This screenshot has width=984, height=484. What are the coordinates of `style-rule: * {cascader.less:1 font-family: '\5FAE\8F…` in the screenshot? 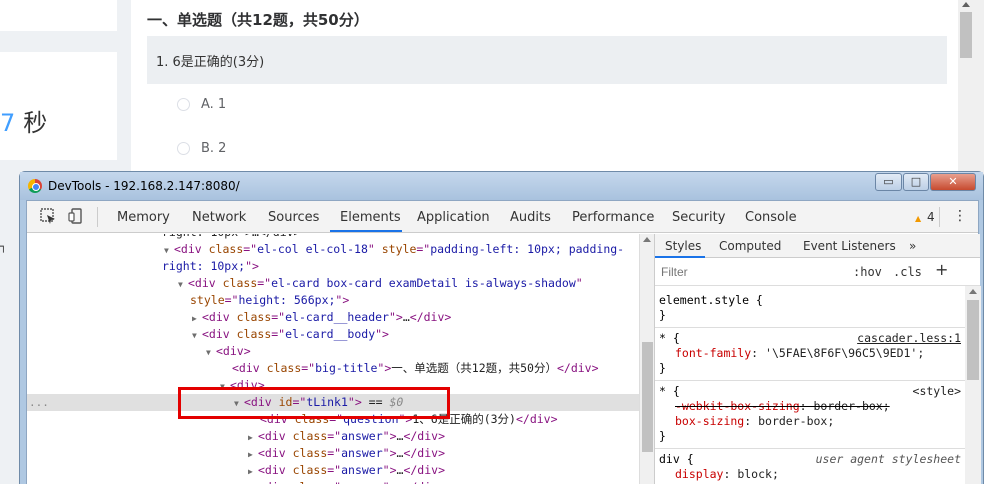 It's located at (810, 354).